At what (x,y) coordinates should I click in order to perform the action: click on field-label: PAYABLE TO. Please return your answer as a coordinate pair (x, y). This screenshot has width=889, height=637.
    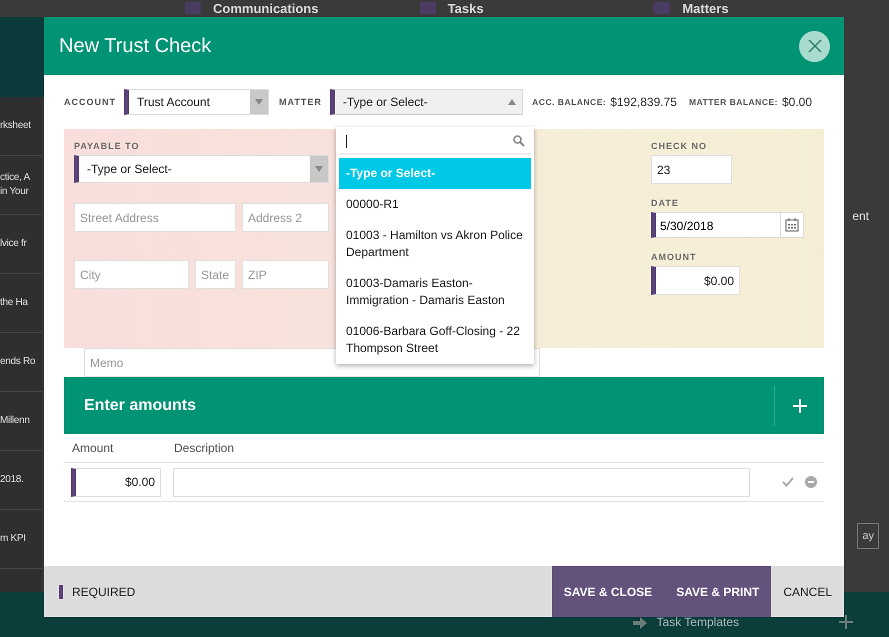
    Looking at the image, I should click on (107, 146).